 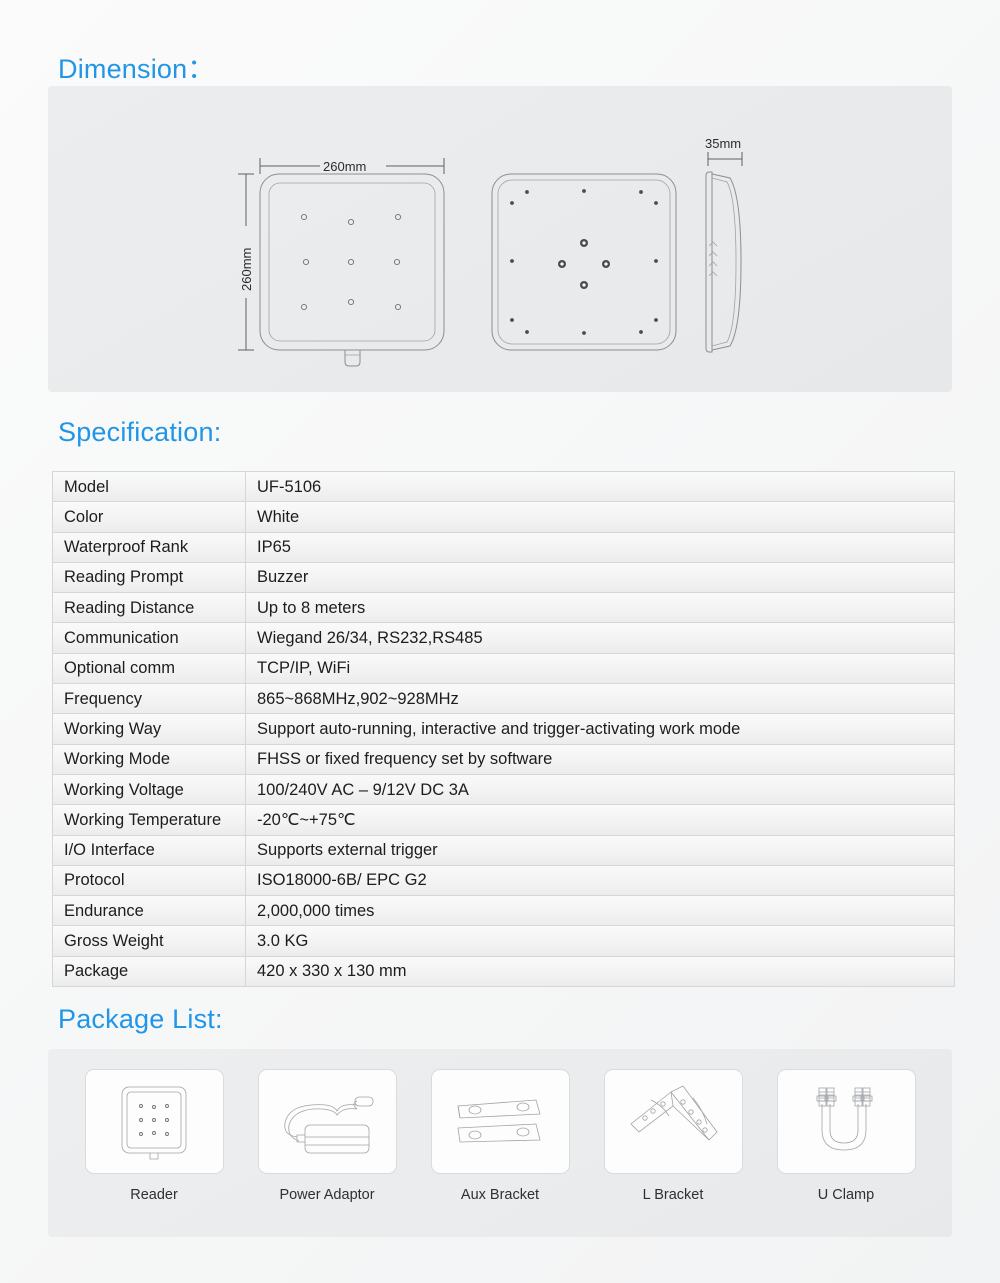 I want to click on package-list-item: Reader, so click(x=154, y=1136).